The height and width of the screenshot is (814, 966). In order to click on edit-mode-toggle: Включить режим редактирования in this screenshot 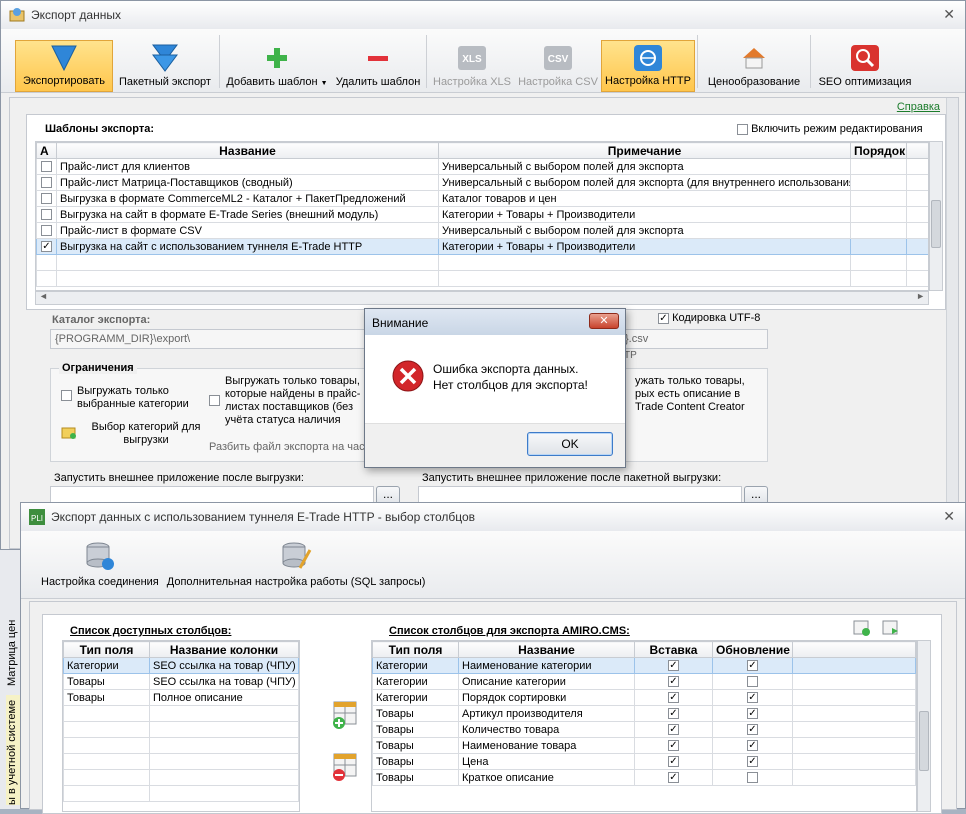, I will do `click(830, 129)`.